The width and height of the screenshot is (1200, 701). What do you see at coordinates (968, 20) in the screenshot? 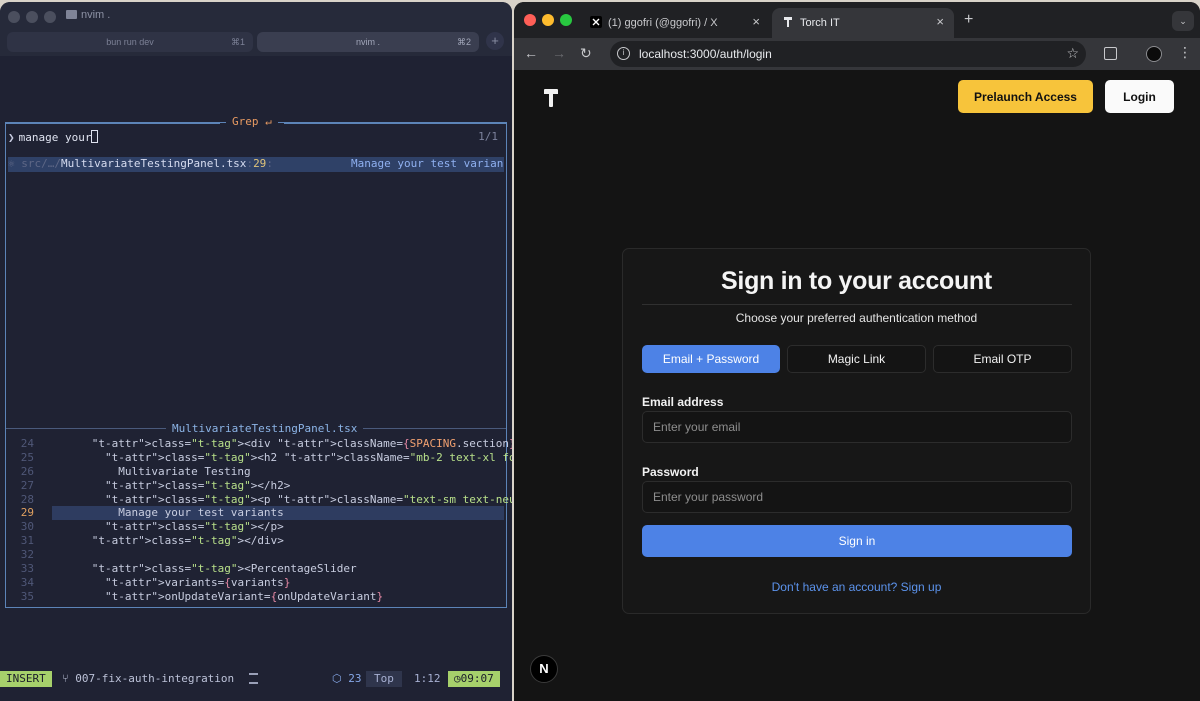
I see `new-tab-button: +` at bounding box center [968, 20].